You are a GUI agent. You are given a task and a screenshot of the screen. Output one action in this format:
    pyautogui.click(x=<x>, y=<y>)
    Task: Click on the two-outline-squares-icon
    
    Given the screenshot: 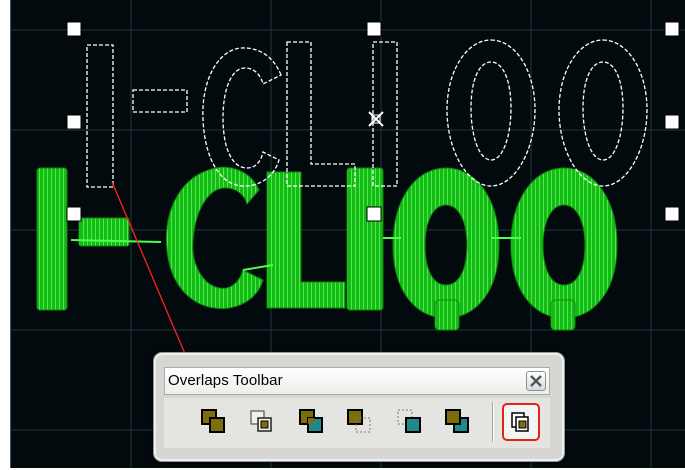 What is the action you would take?
    pyautogui.click(x=261, y=421)
    